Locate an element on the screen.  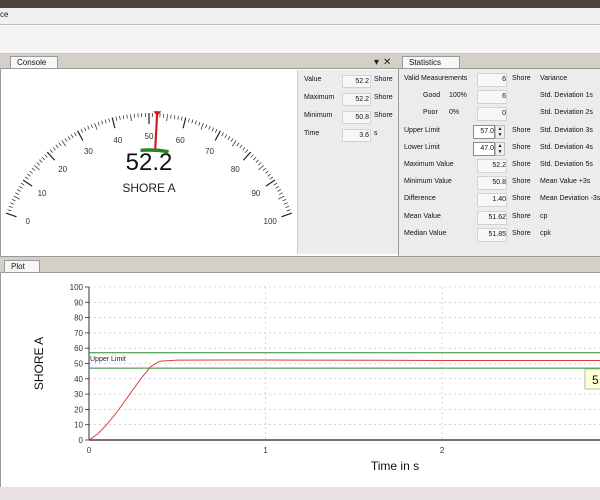
x-axis-label: Time in s is located at coordinates (395, 466).